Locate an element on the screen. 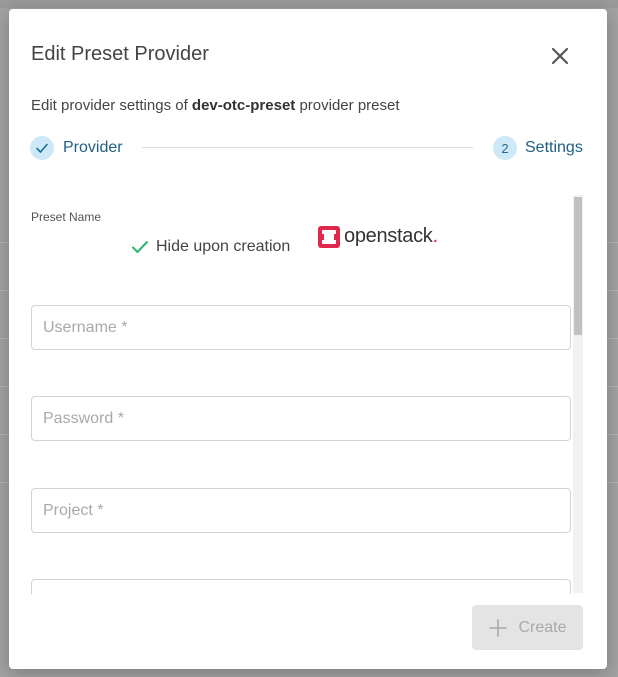  dialog-title: Edit Preset Provider is located at coordinates (120, 54).